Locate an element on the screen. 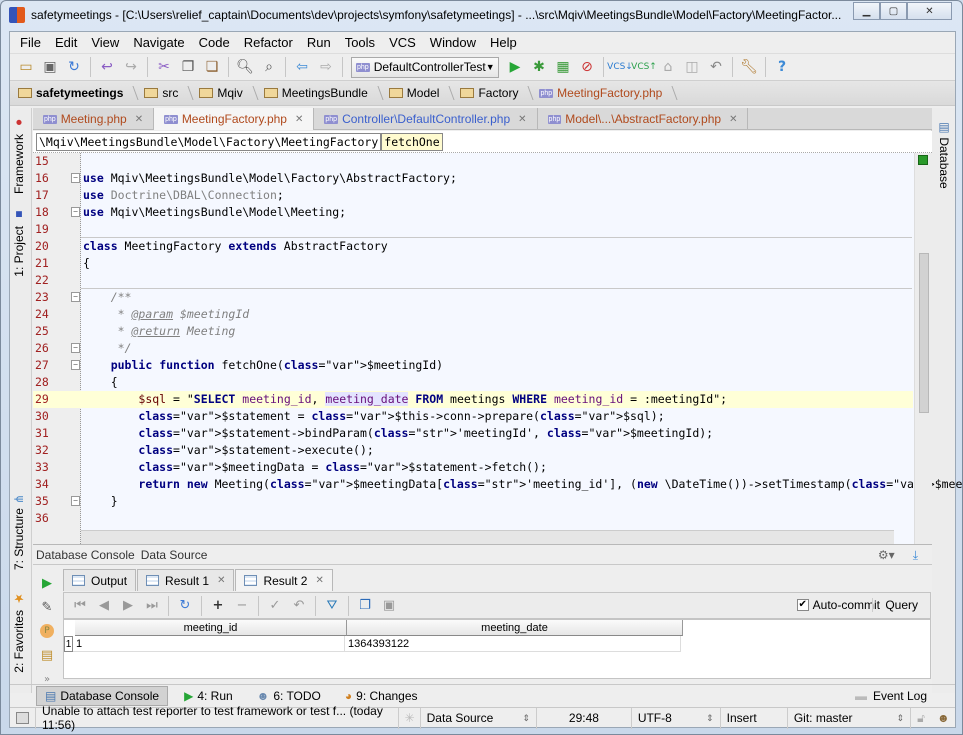 Image resolution: width=963 pixels, height=735 pixels. code-line: 35 − } is located at coordinates (473, 501).